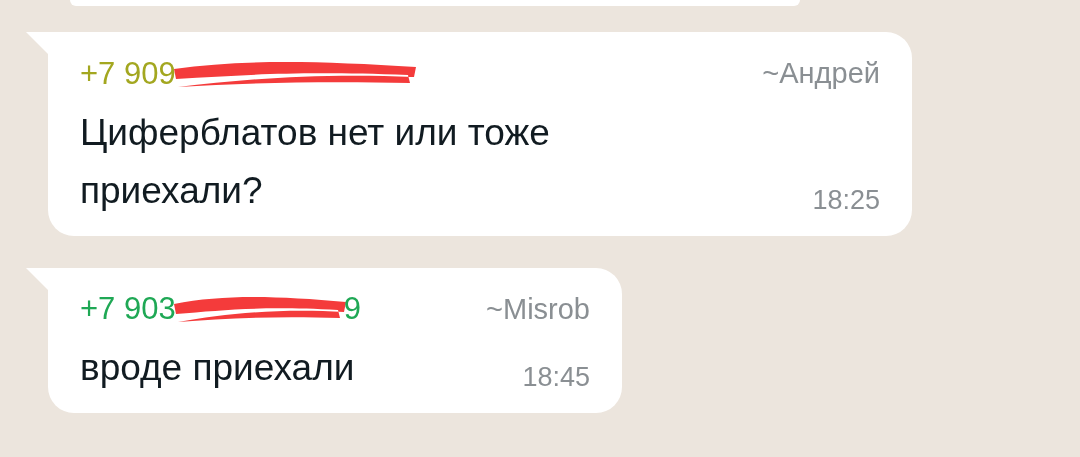 The width and height of the screenshot is (1080, 457). Describe the element at coordinates (821, 73) in the screenshot. I see `sender-name: ~Андрей` at that location.